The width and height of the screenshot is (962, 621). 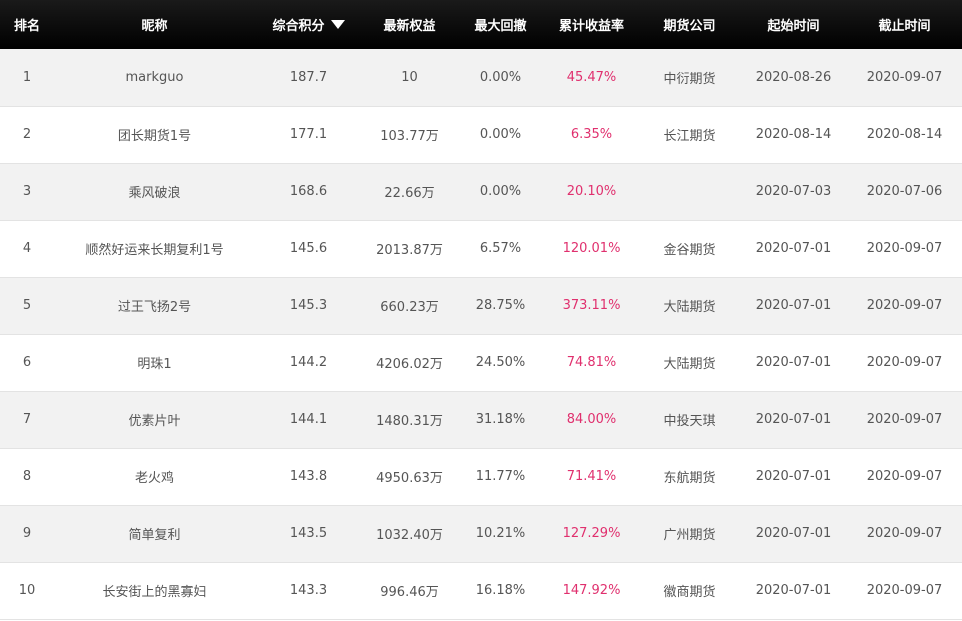 I want to click on cell-drawdown: 11.77%, so click(x=500, y=476).